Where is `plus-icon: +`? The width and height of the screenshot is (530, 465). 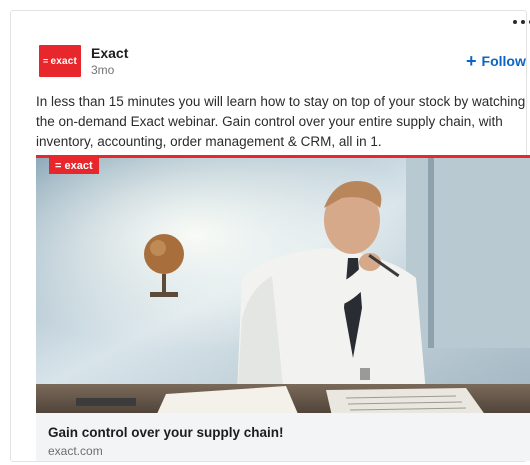 plus-icon: + is located at coordinates (471, 61).